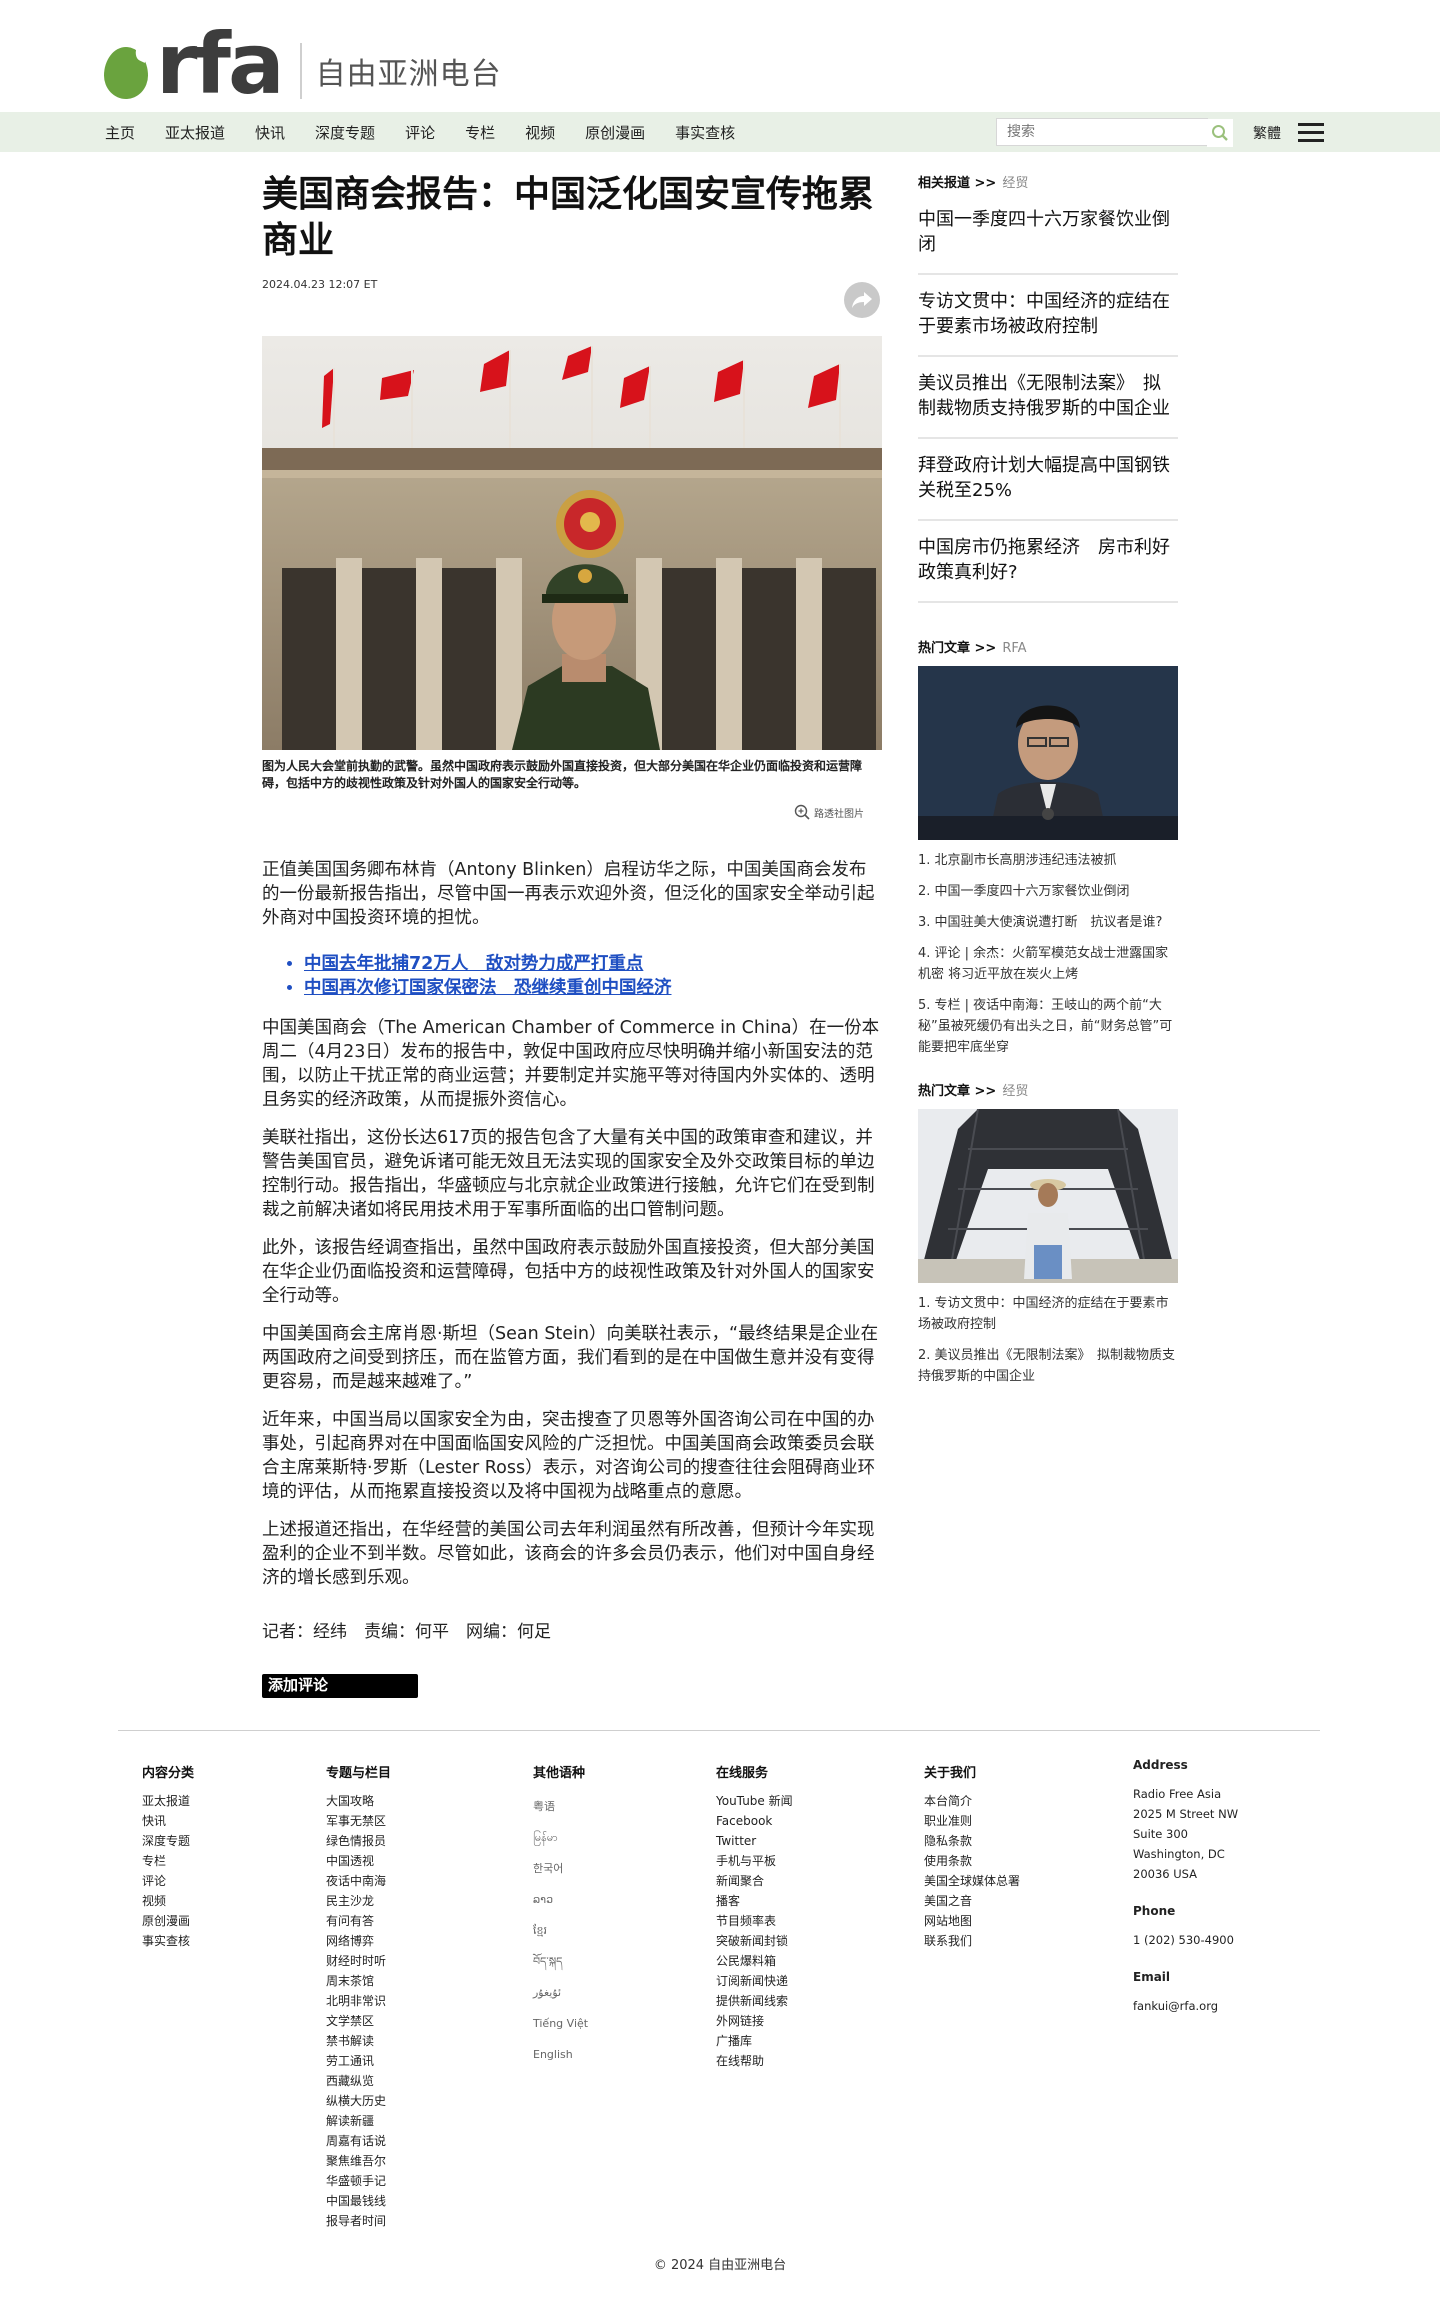  I want to click on popular-item: 2. 美议员推出《无限制法案》 拟制裁物质支持俄罗斯的中国企业, so click(1048, 1366).